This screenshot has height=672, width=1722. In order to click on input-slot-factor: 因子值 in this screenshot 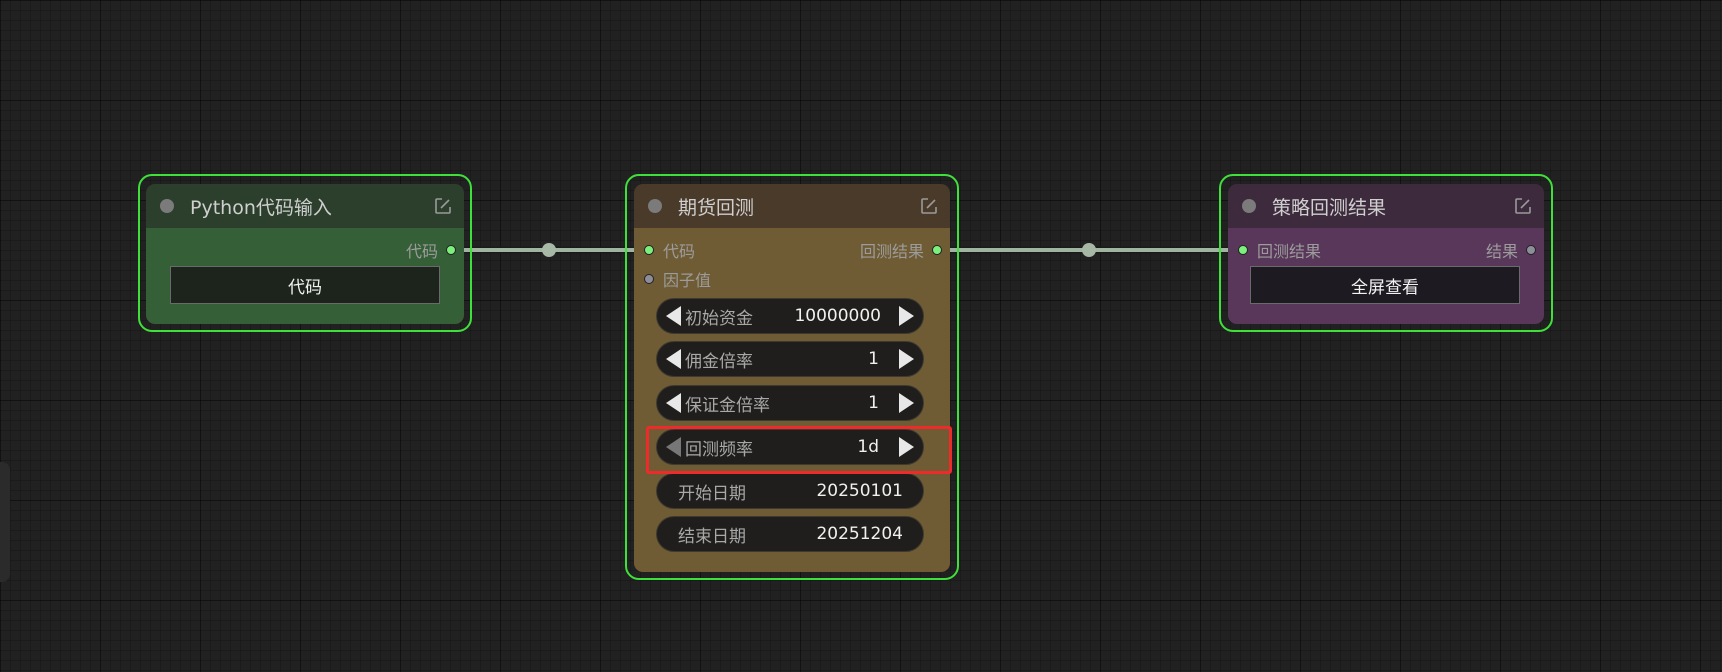, I will do `click(678, 279)`.